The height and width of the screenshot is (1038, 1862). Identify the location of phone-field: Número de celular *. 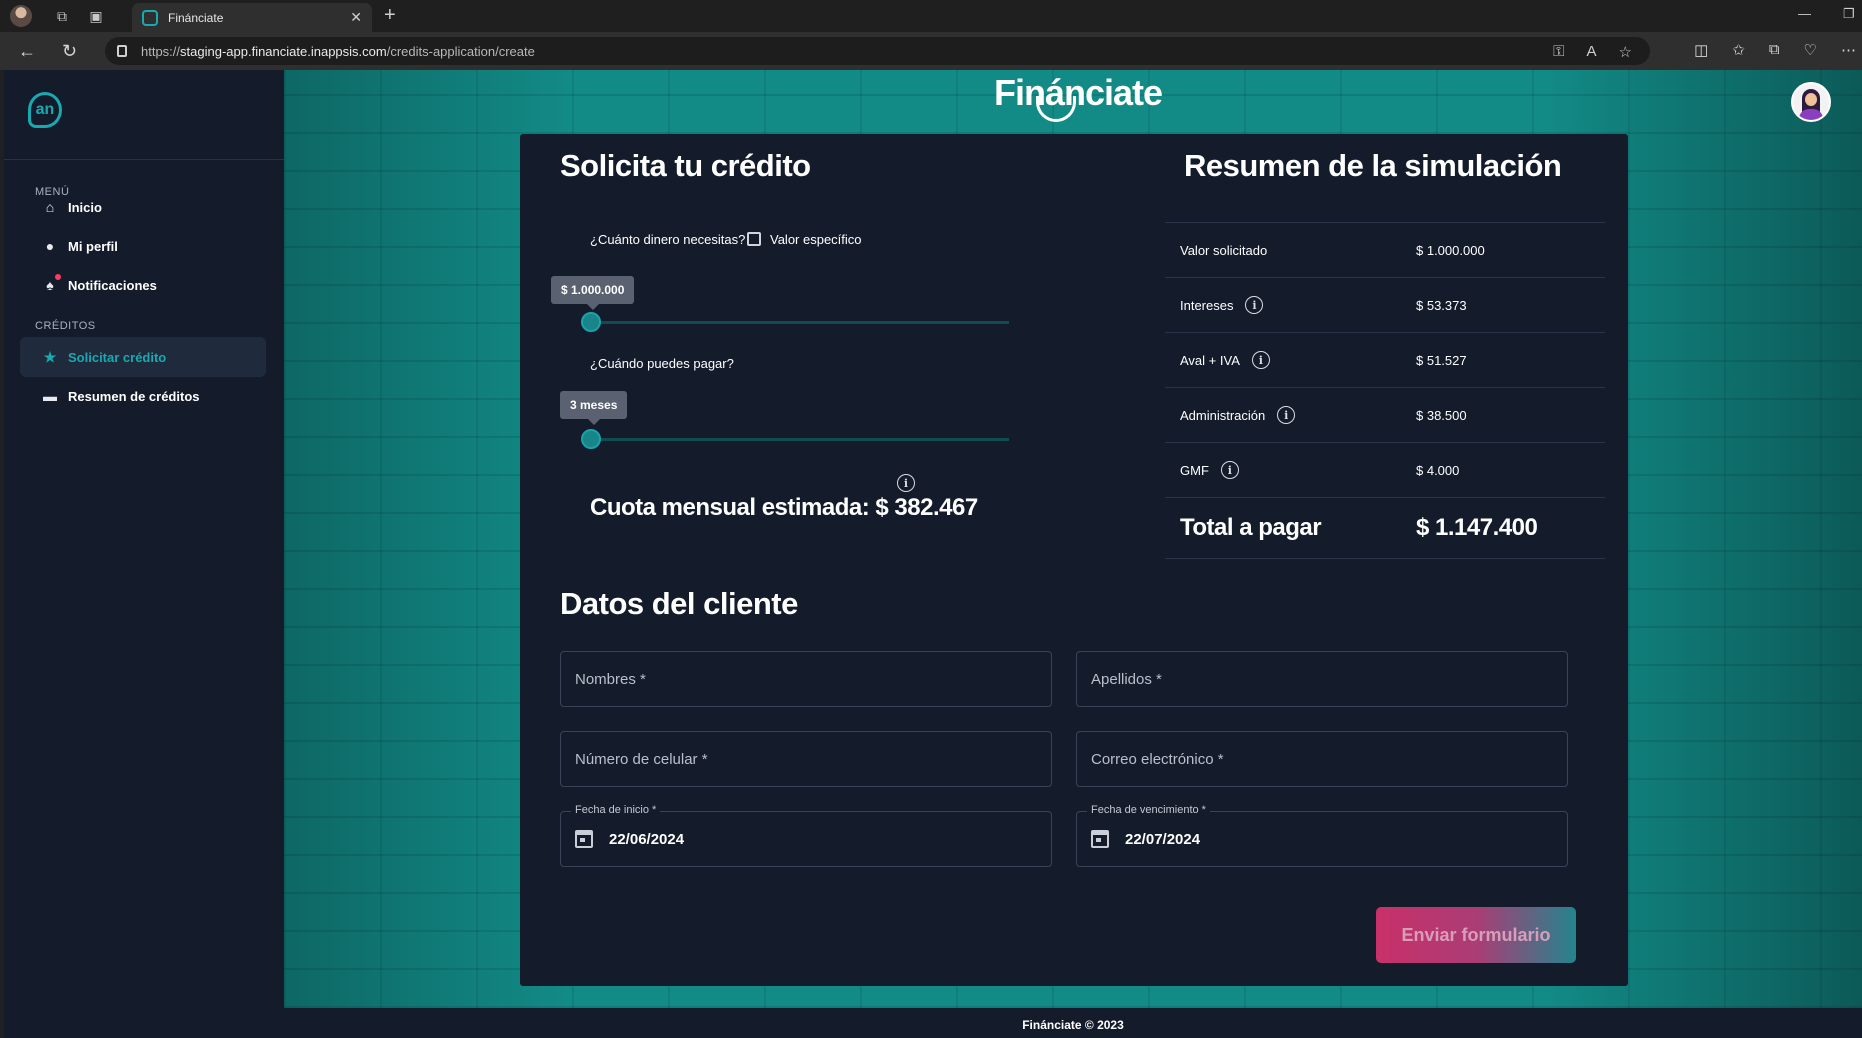
(806, 759).